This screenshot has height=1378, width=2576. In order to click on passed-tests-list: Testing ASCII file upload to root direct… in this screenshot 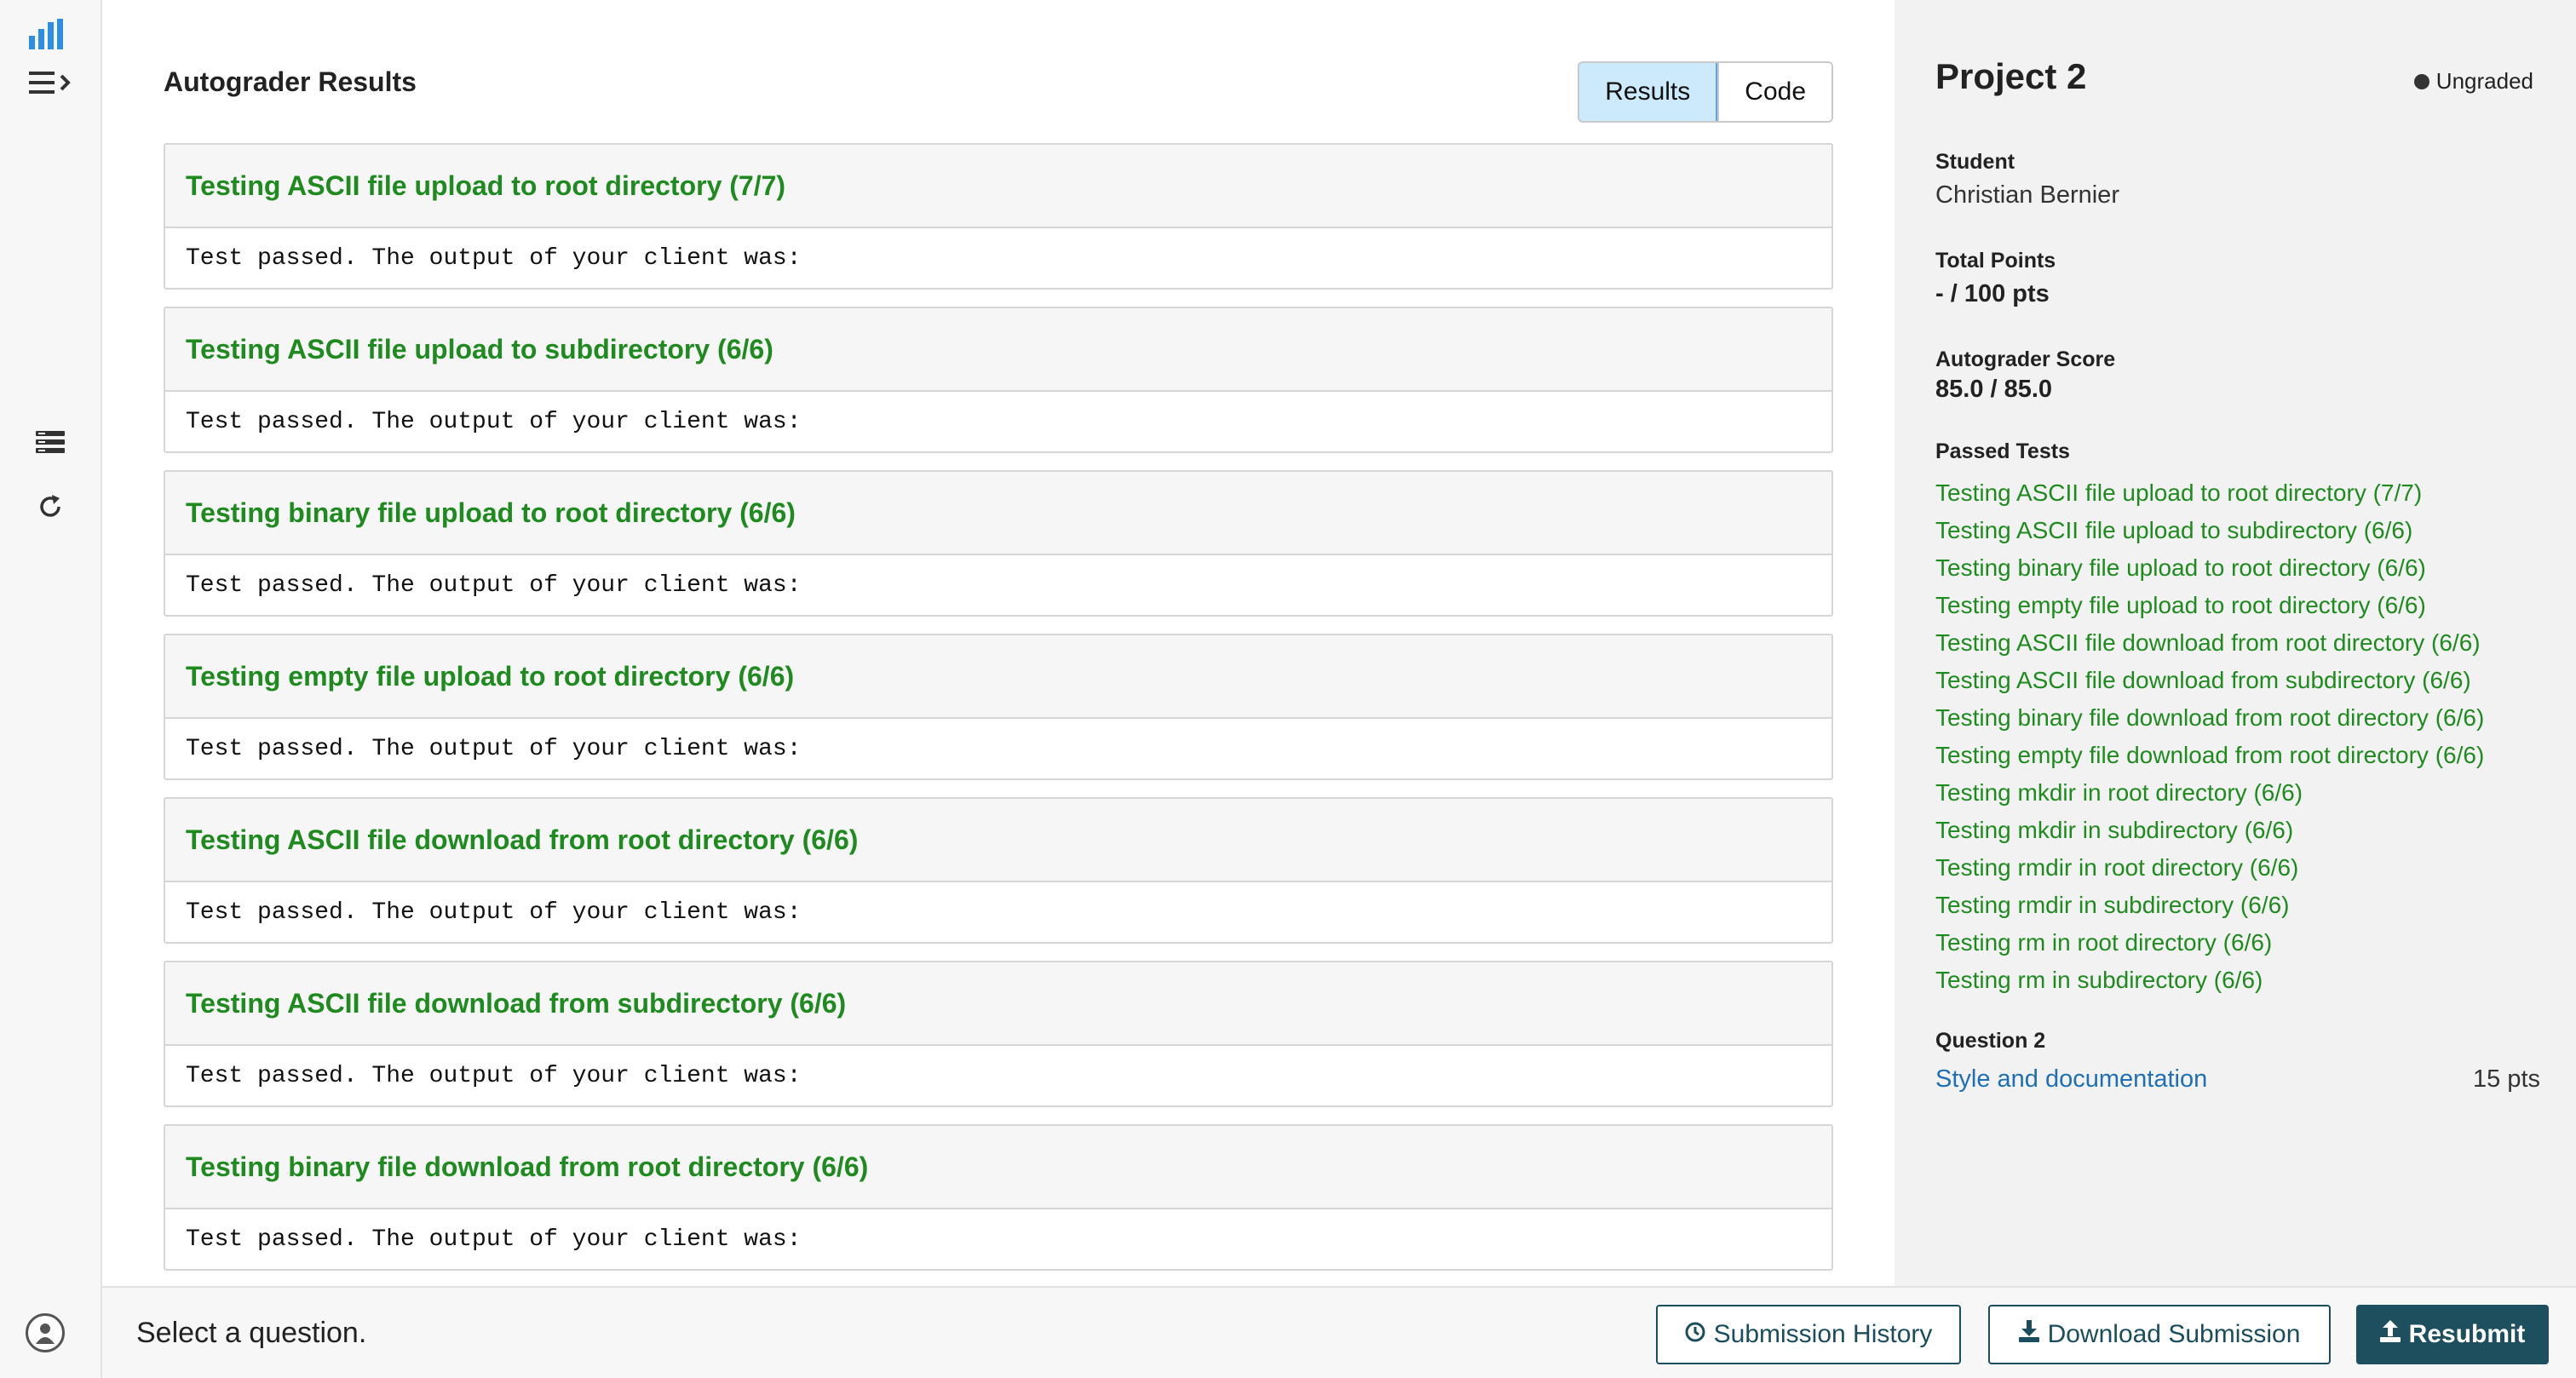, I will do `click(2238, 736)`.